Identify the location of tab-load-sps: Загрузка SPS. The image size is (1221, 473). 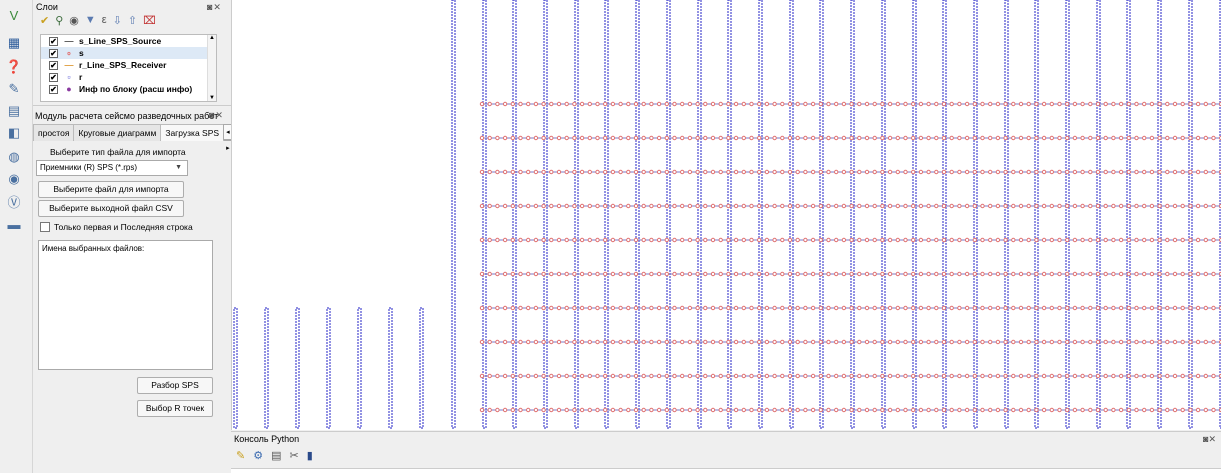
(192, 132).